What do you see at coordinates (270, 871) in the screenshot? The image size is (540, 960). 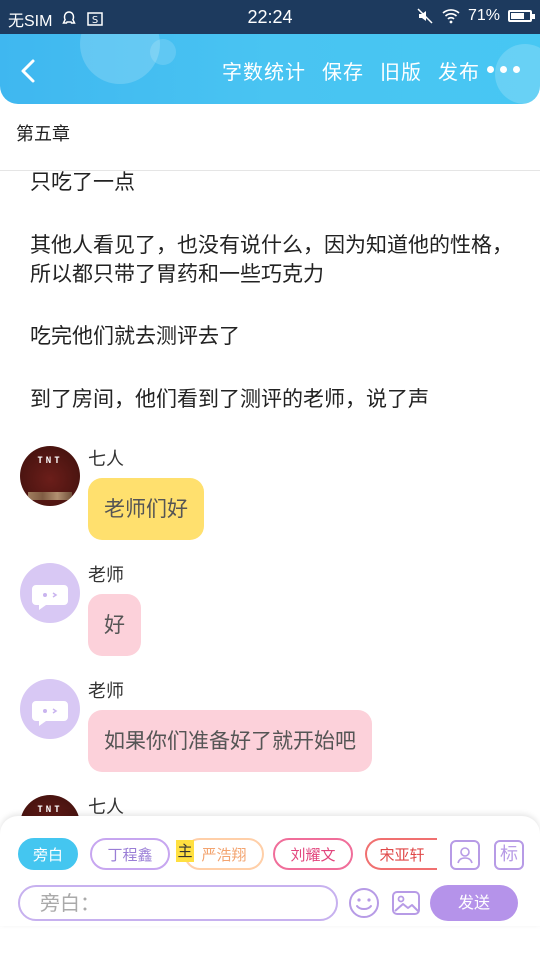 I see `composer-panel: 旁白 丁程鑫 严浩翔 主 刘耀文 宋亚轩 标 旁白： 发送` at bounding box center [270, 871].